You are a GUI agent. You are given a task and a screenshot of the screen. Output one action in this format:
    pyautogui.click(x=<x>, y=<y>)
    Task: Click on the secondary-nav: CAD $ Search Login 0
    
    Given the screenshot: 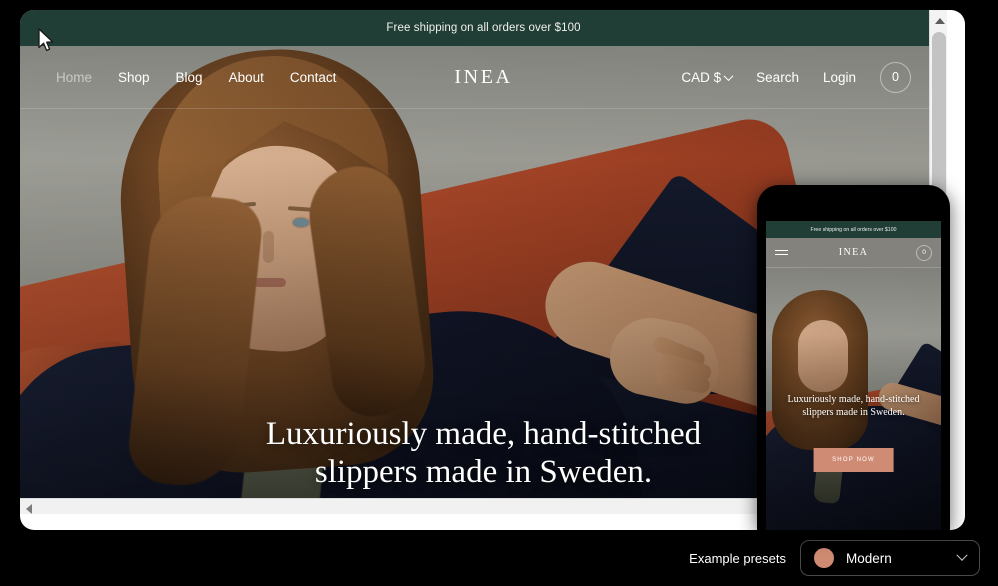 What is the action you would take?
    pyautogui.click(x=796, y=77)
    